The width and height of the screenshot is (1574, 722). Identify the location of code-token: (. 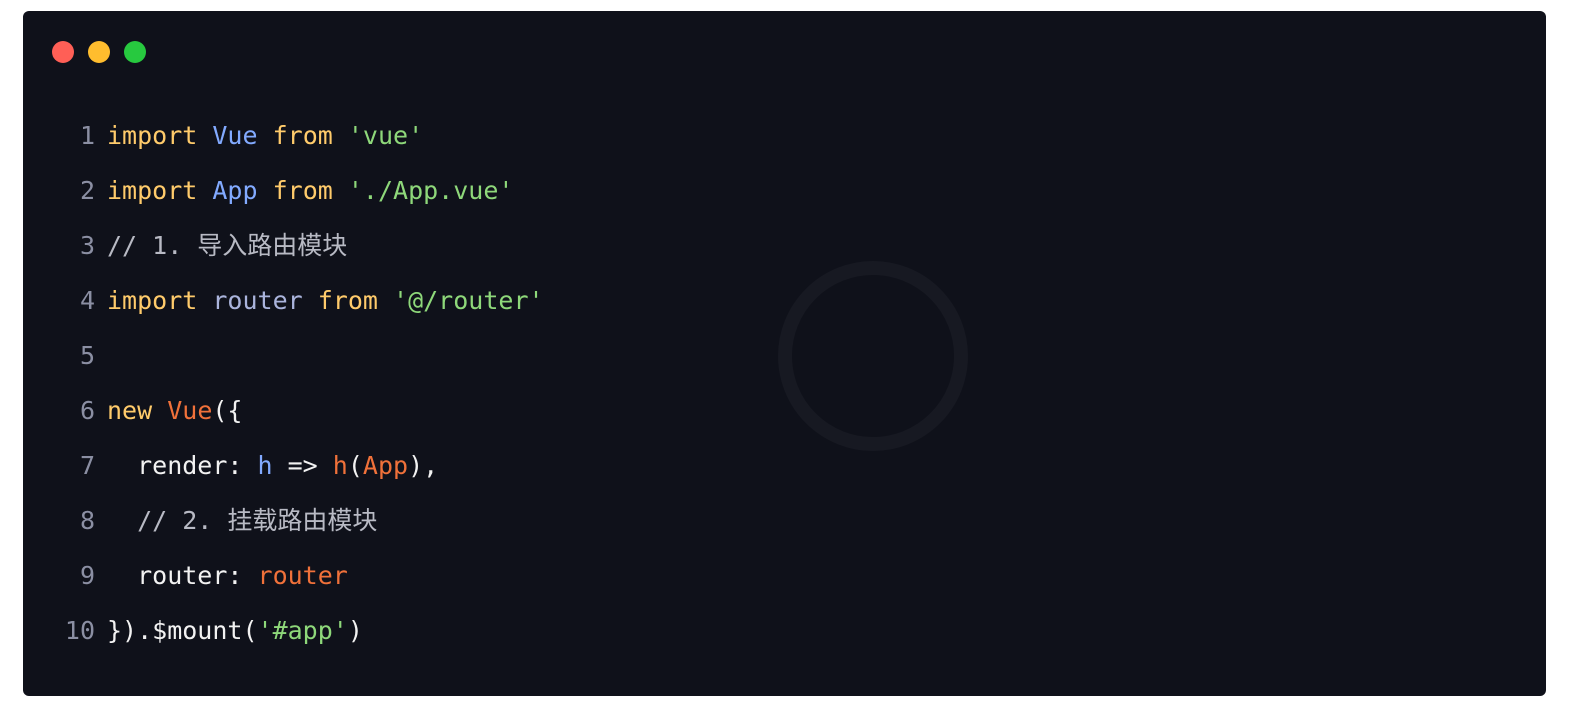
(355, 465).